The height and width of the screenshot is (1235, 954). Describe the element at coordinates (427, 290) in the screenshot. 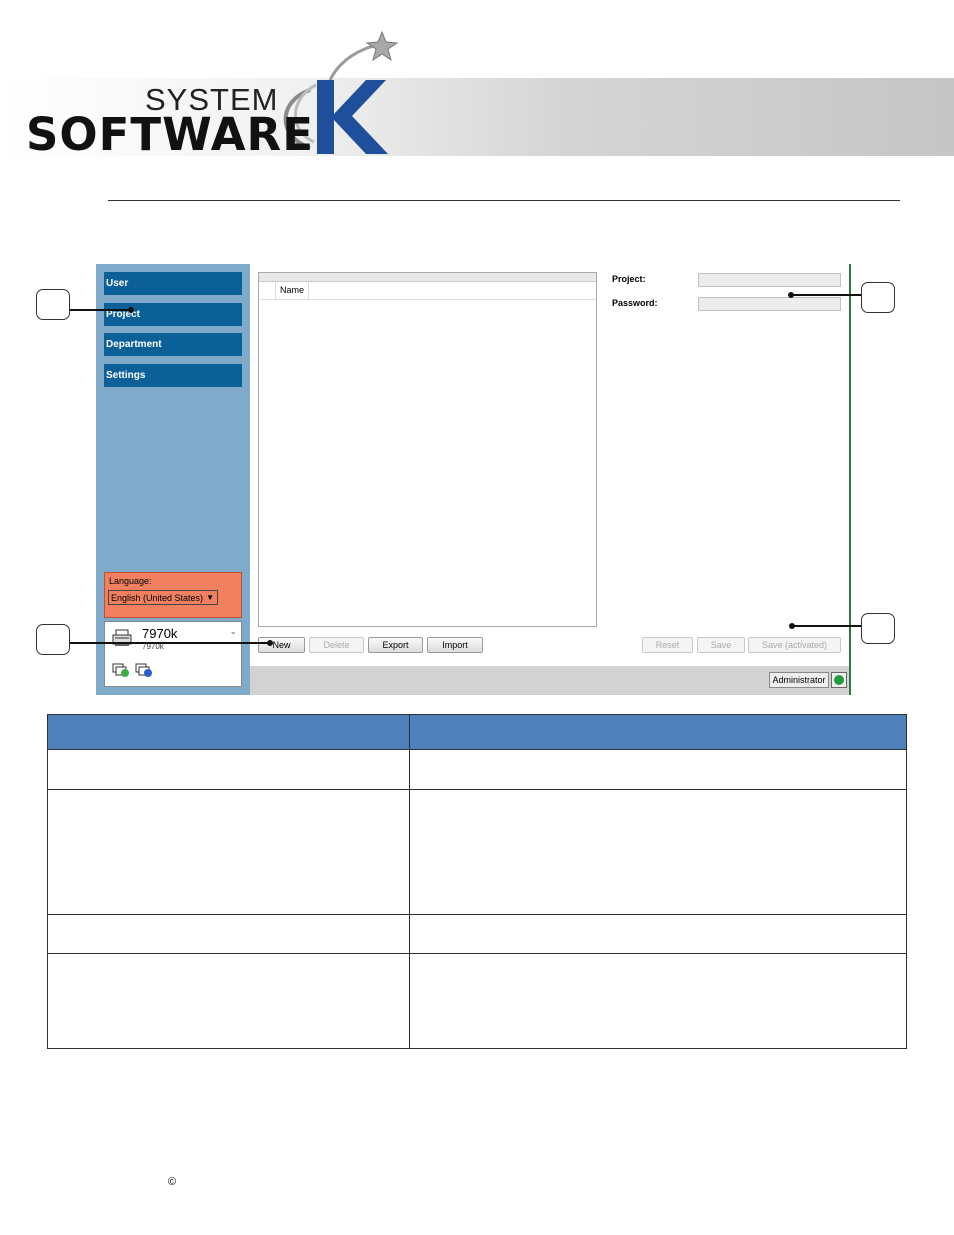

I see `list-header: Name` at that location.